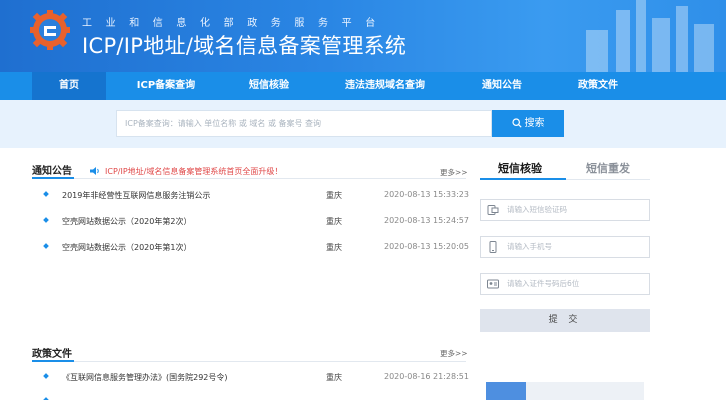 The image size is (726, 400). What do you see at coordinates (502, 86) in the screenshot?
I see `nav-item-notices: 通知公告` at bounding box center [502, 86].